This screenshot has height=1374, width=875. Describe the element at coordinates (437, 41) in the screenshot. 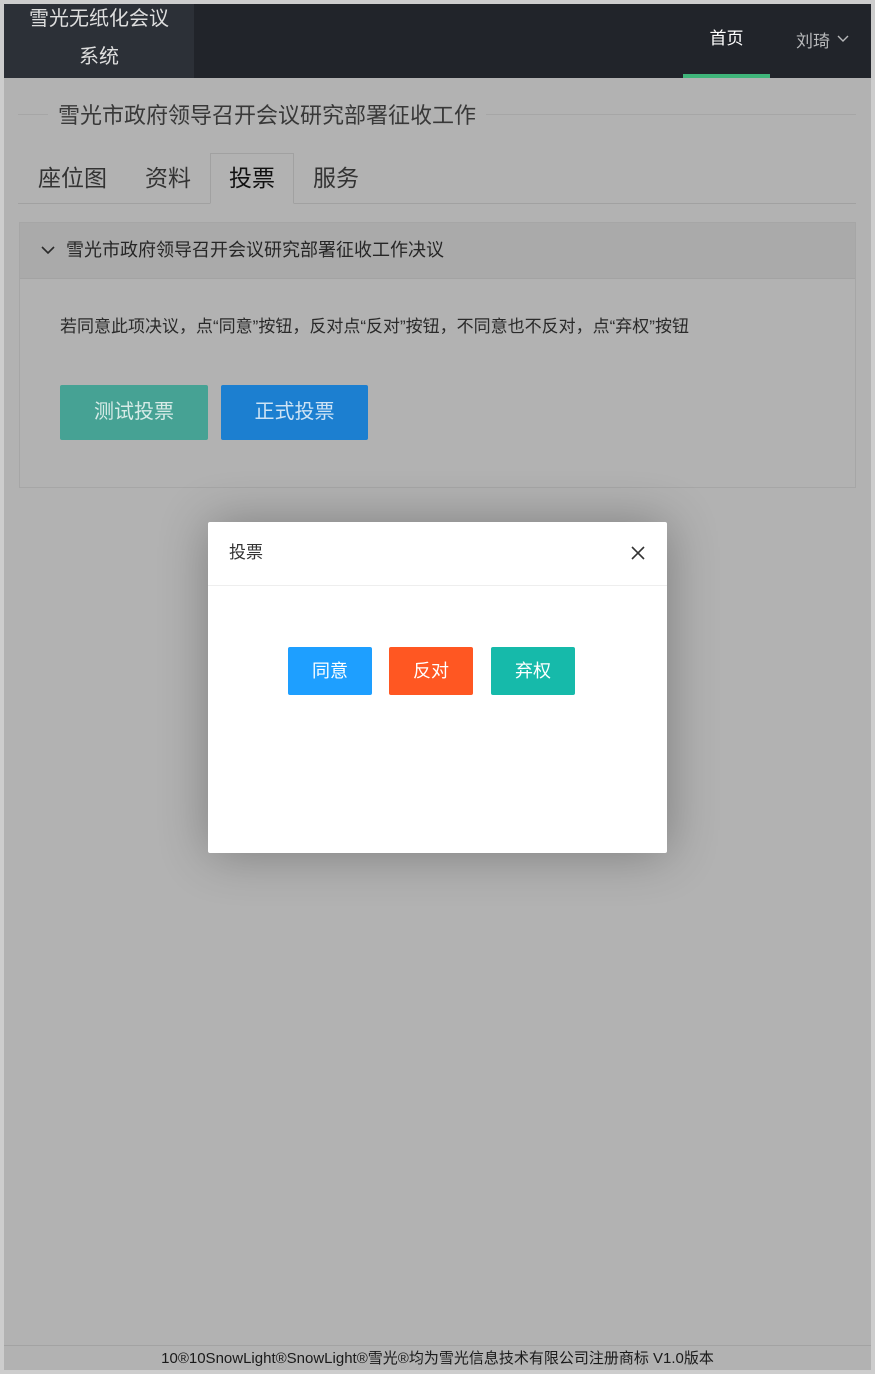

I see `top-header: 雪光无纸化会议系统 首页 刘琦` at that location.